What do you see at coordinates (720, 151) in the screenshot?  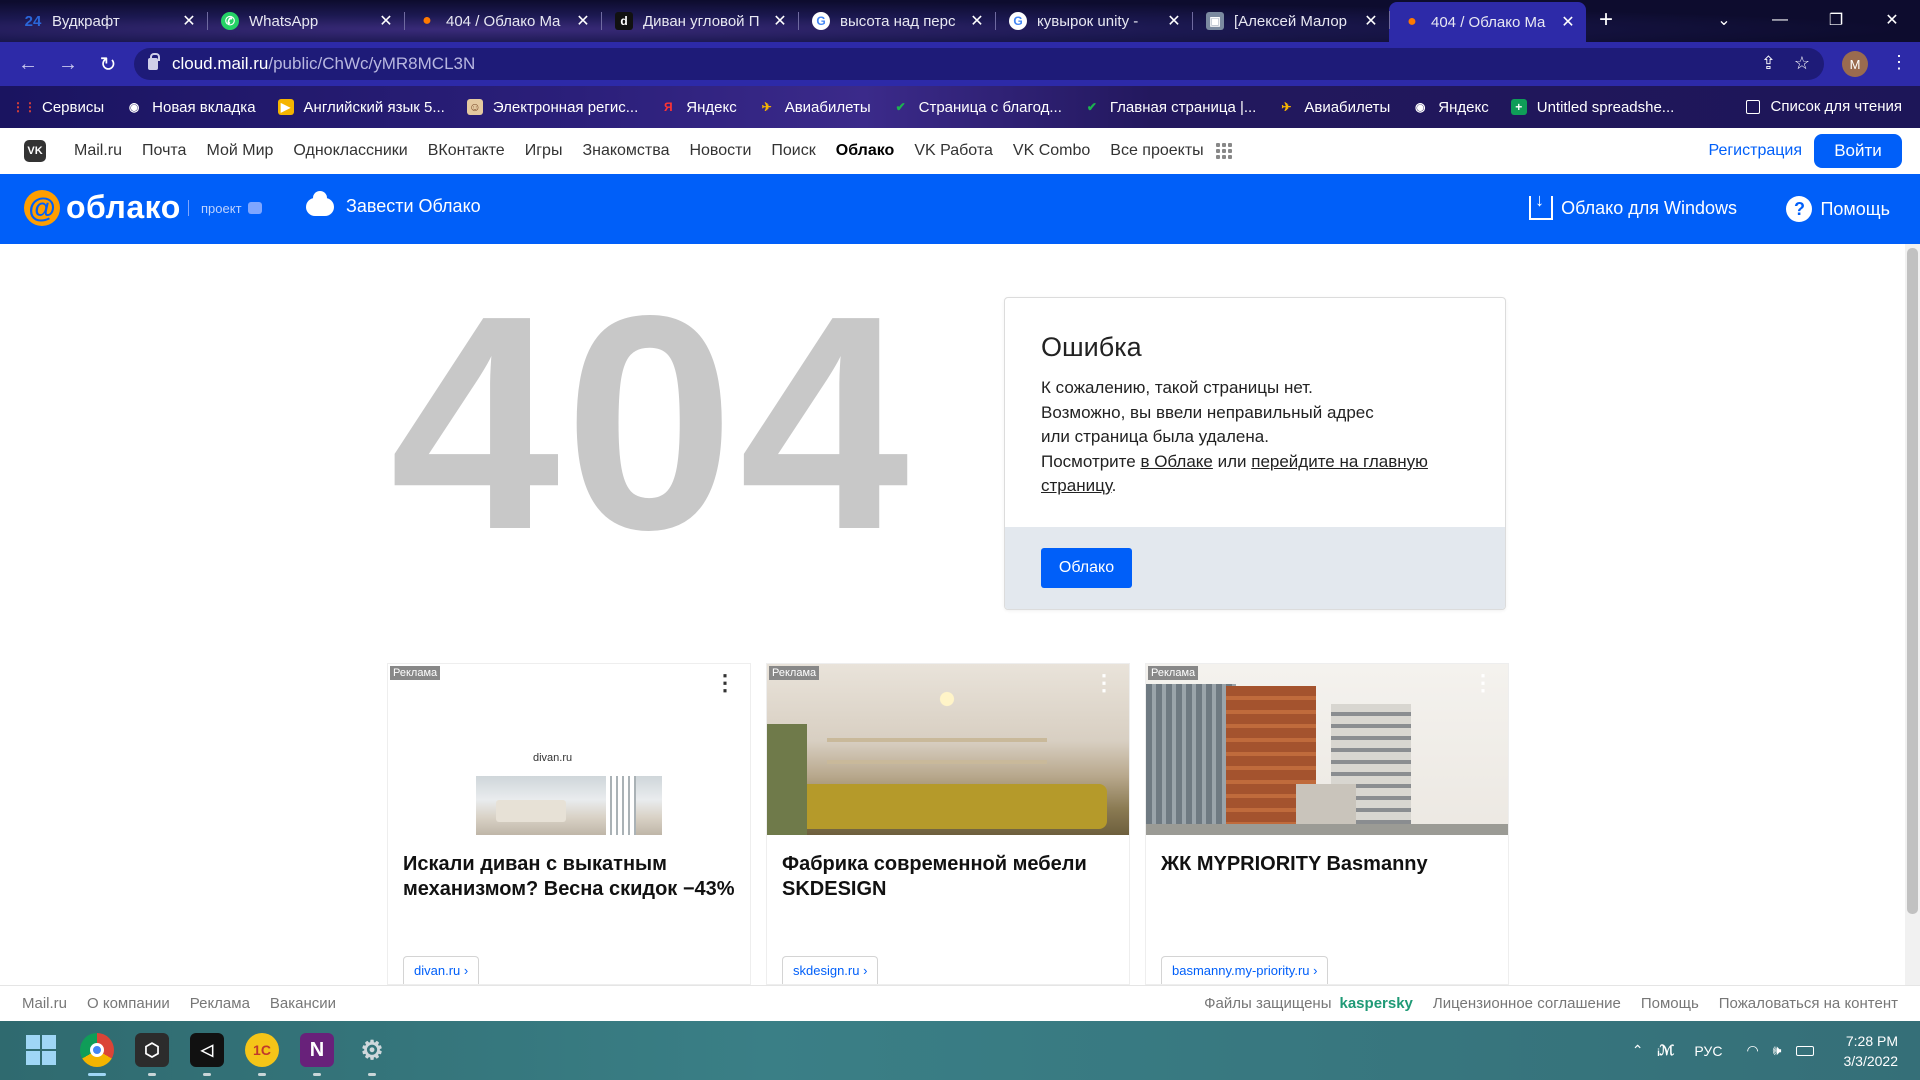 I see `nav-link: Новости` at bounding box center [720, 151].